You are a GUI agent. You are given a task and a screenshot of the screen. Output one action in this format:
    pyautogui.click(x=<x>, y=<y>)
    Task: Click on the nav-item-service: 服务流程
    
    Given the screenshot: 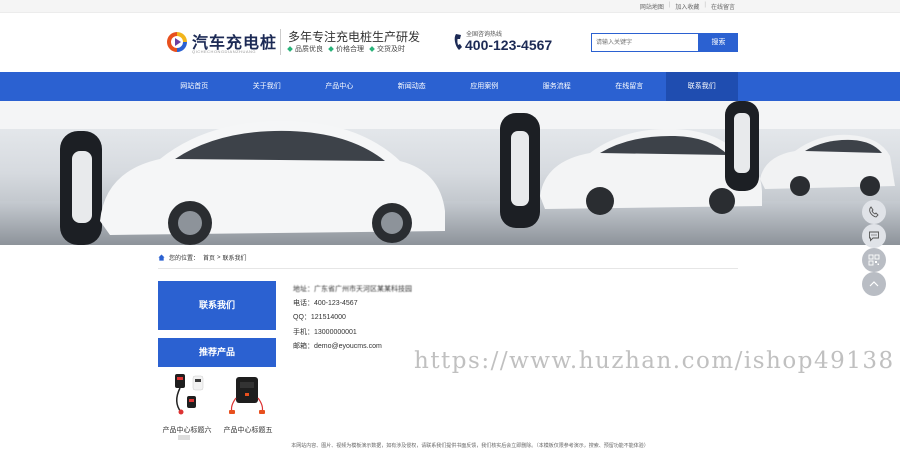 What is the action you would take?
    pyautogui.click(x=557, y=86)
    